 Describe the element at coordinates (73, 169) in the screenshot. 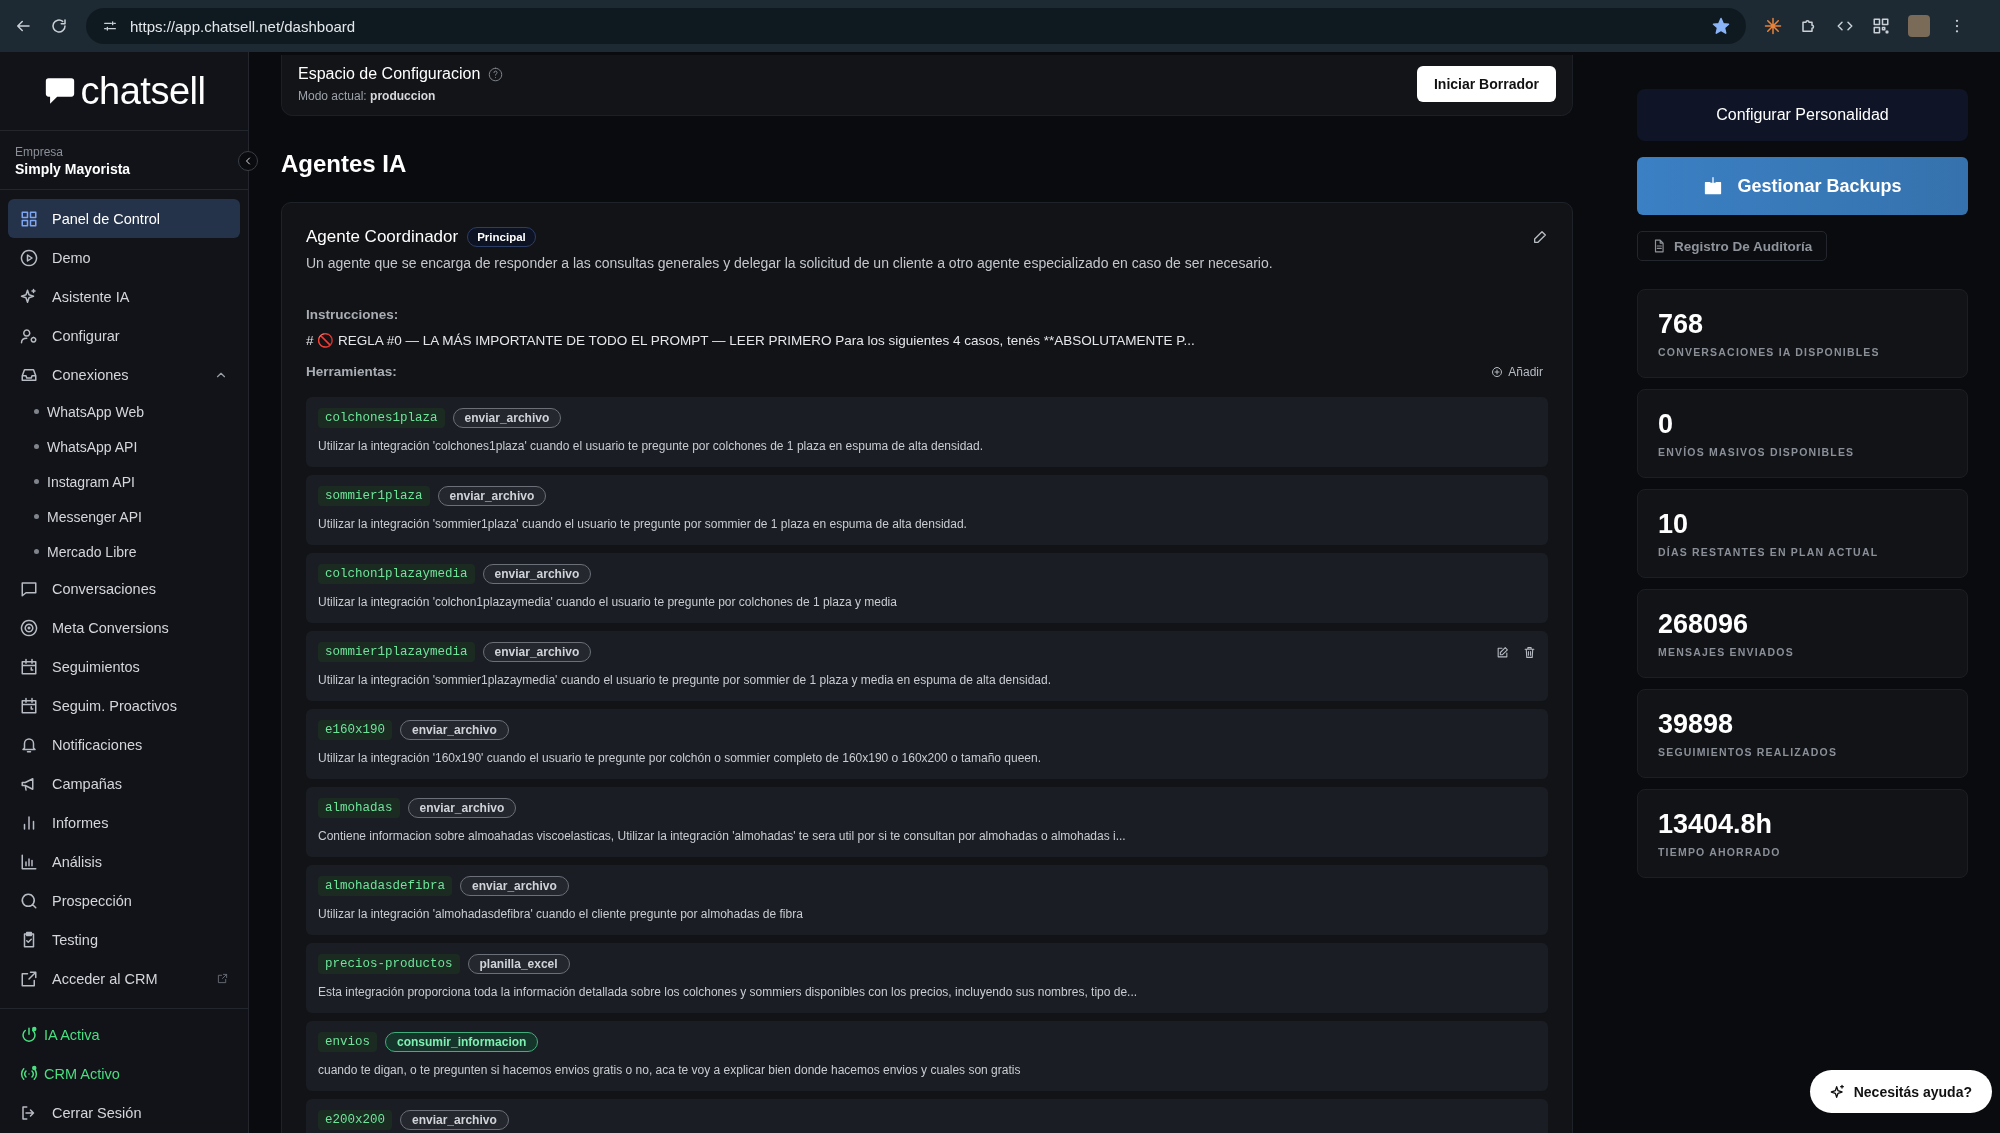

I see `company-name: Simply Mayorista` at that location.